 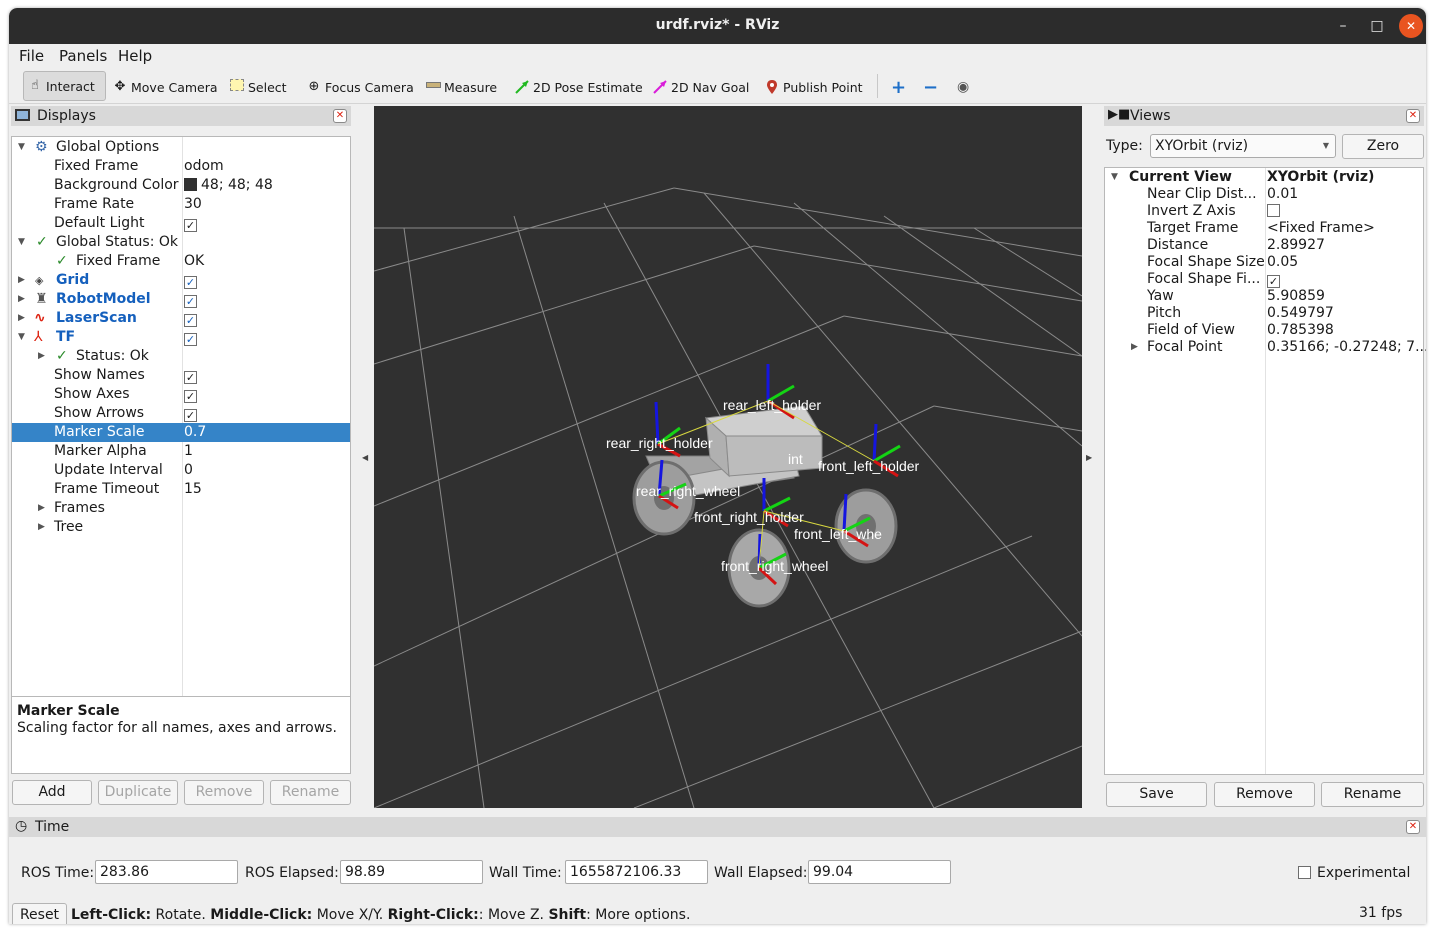 I want to click on duplicate-display-button: Duplicate, so click(x=138, y=792).